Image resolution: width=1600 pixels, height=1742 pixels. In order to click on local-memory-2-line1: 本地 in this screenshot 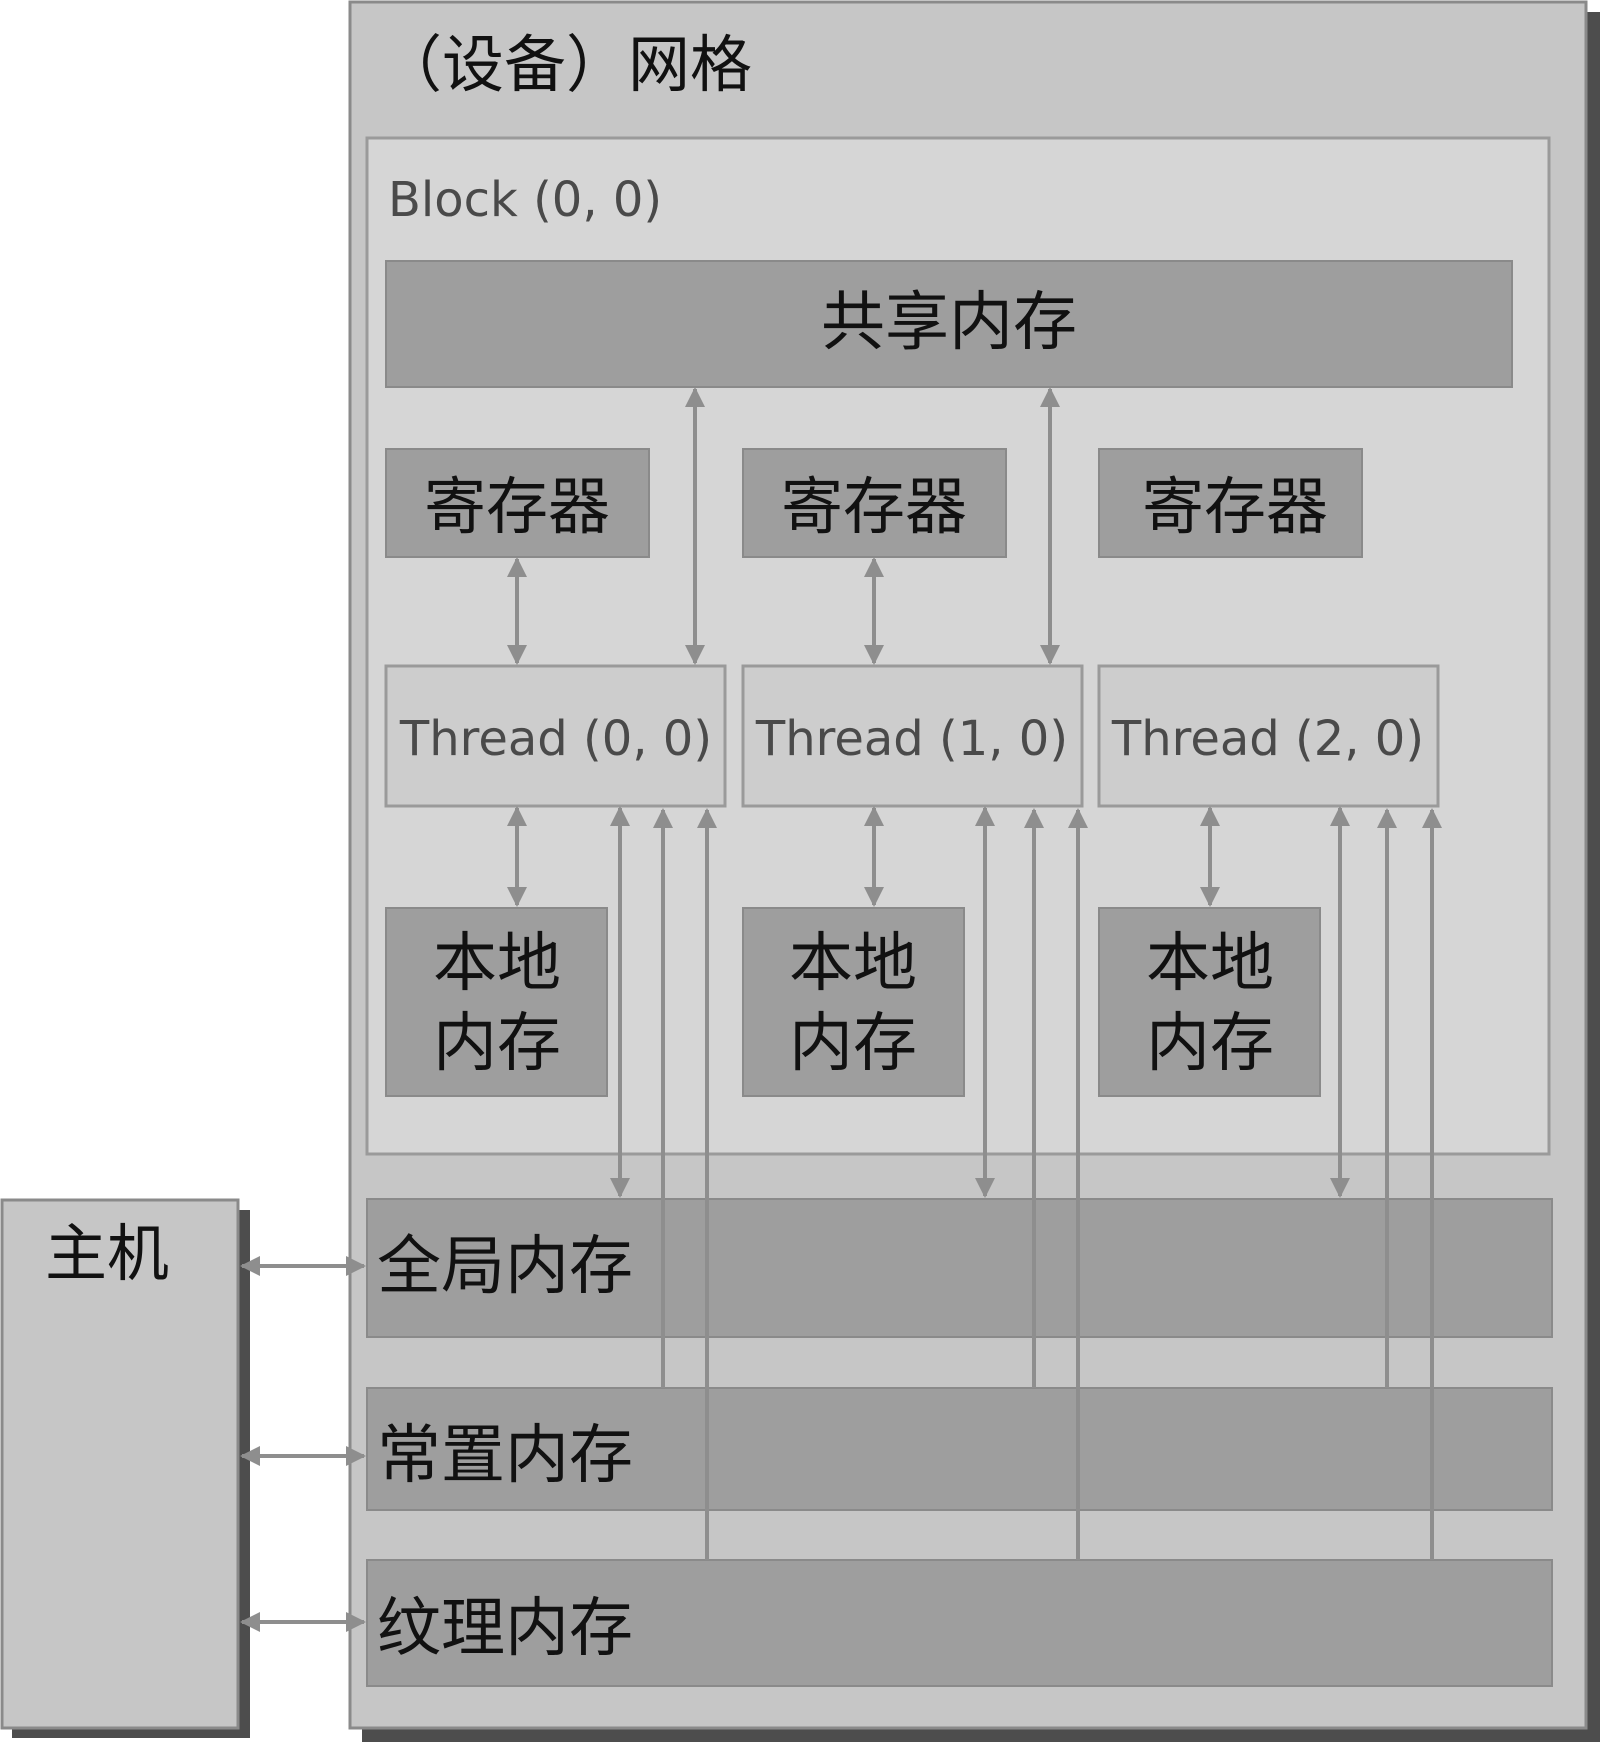, I will do `click(1210, 964)`.